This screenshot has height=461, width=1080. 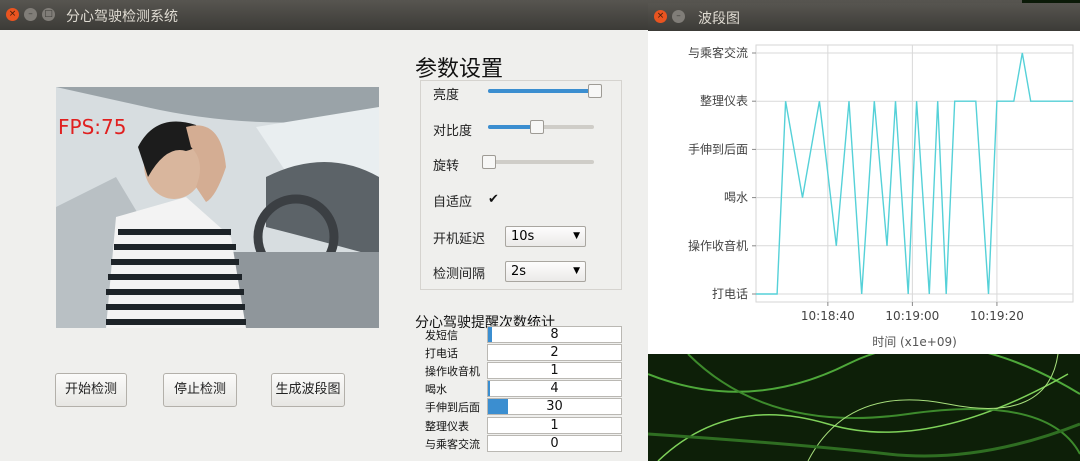 I want to click on boot-delay-value: 10s, so click(x=523, y=236).